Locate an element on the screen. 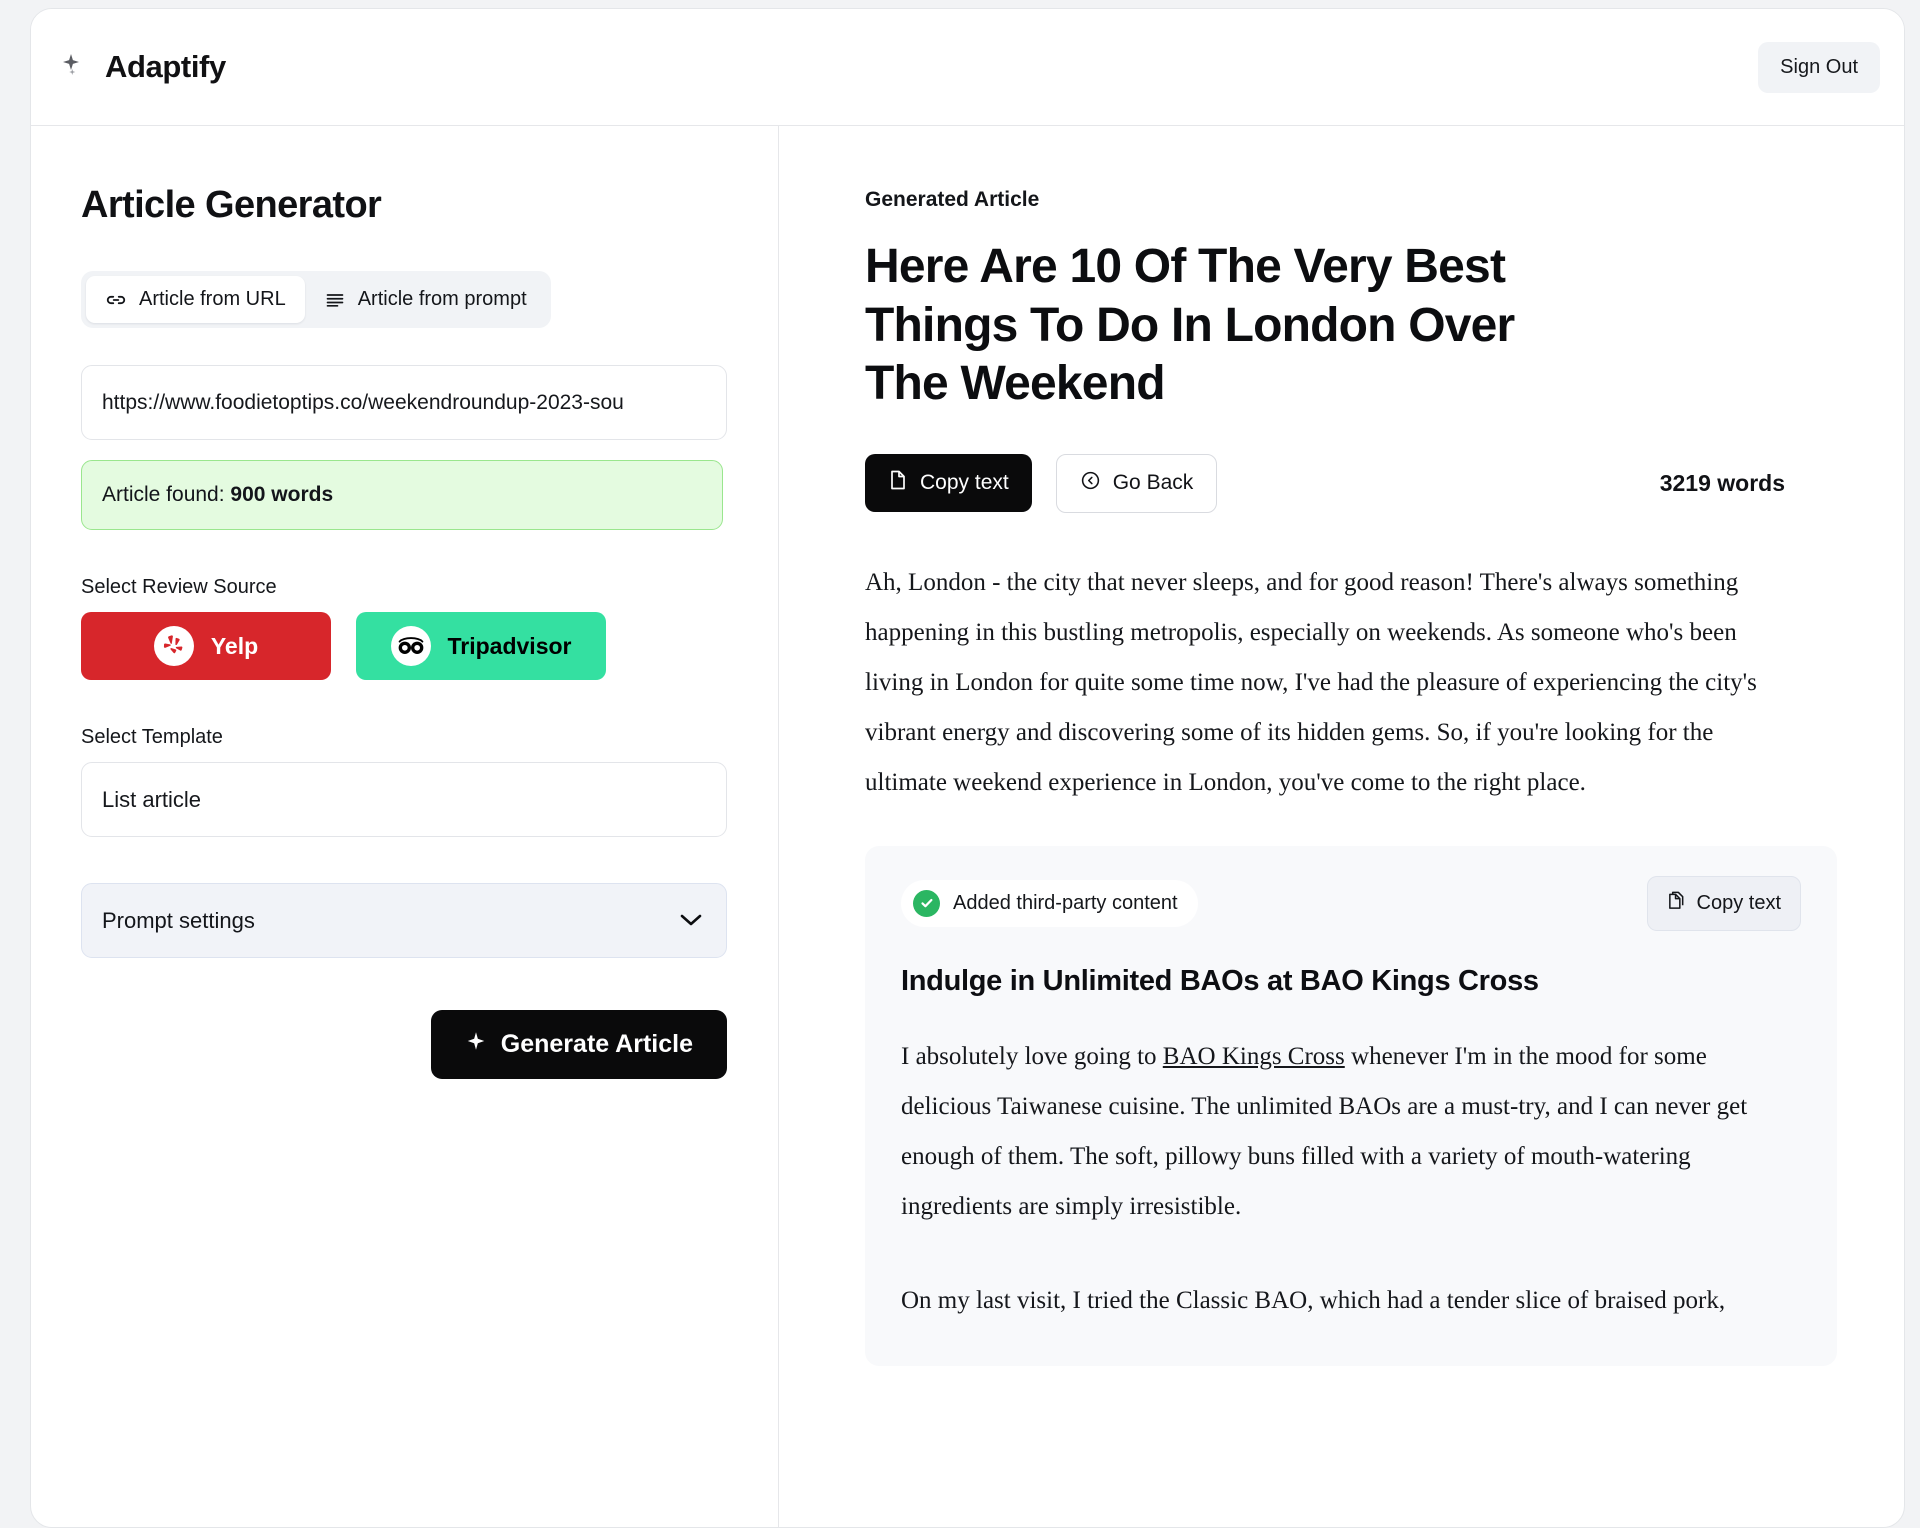 The image size is (1920, 1528). third-party-copy-text-label: Copy text is located at coordinates (1738, 902).